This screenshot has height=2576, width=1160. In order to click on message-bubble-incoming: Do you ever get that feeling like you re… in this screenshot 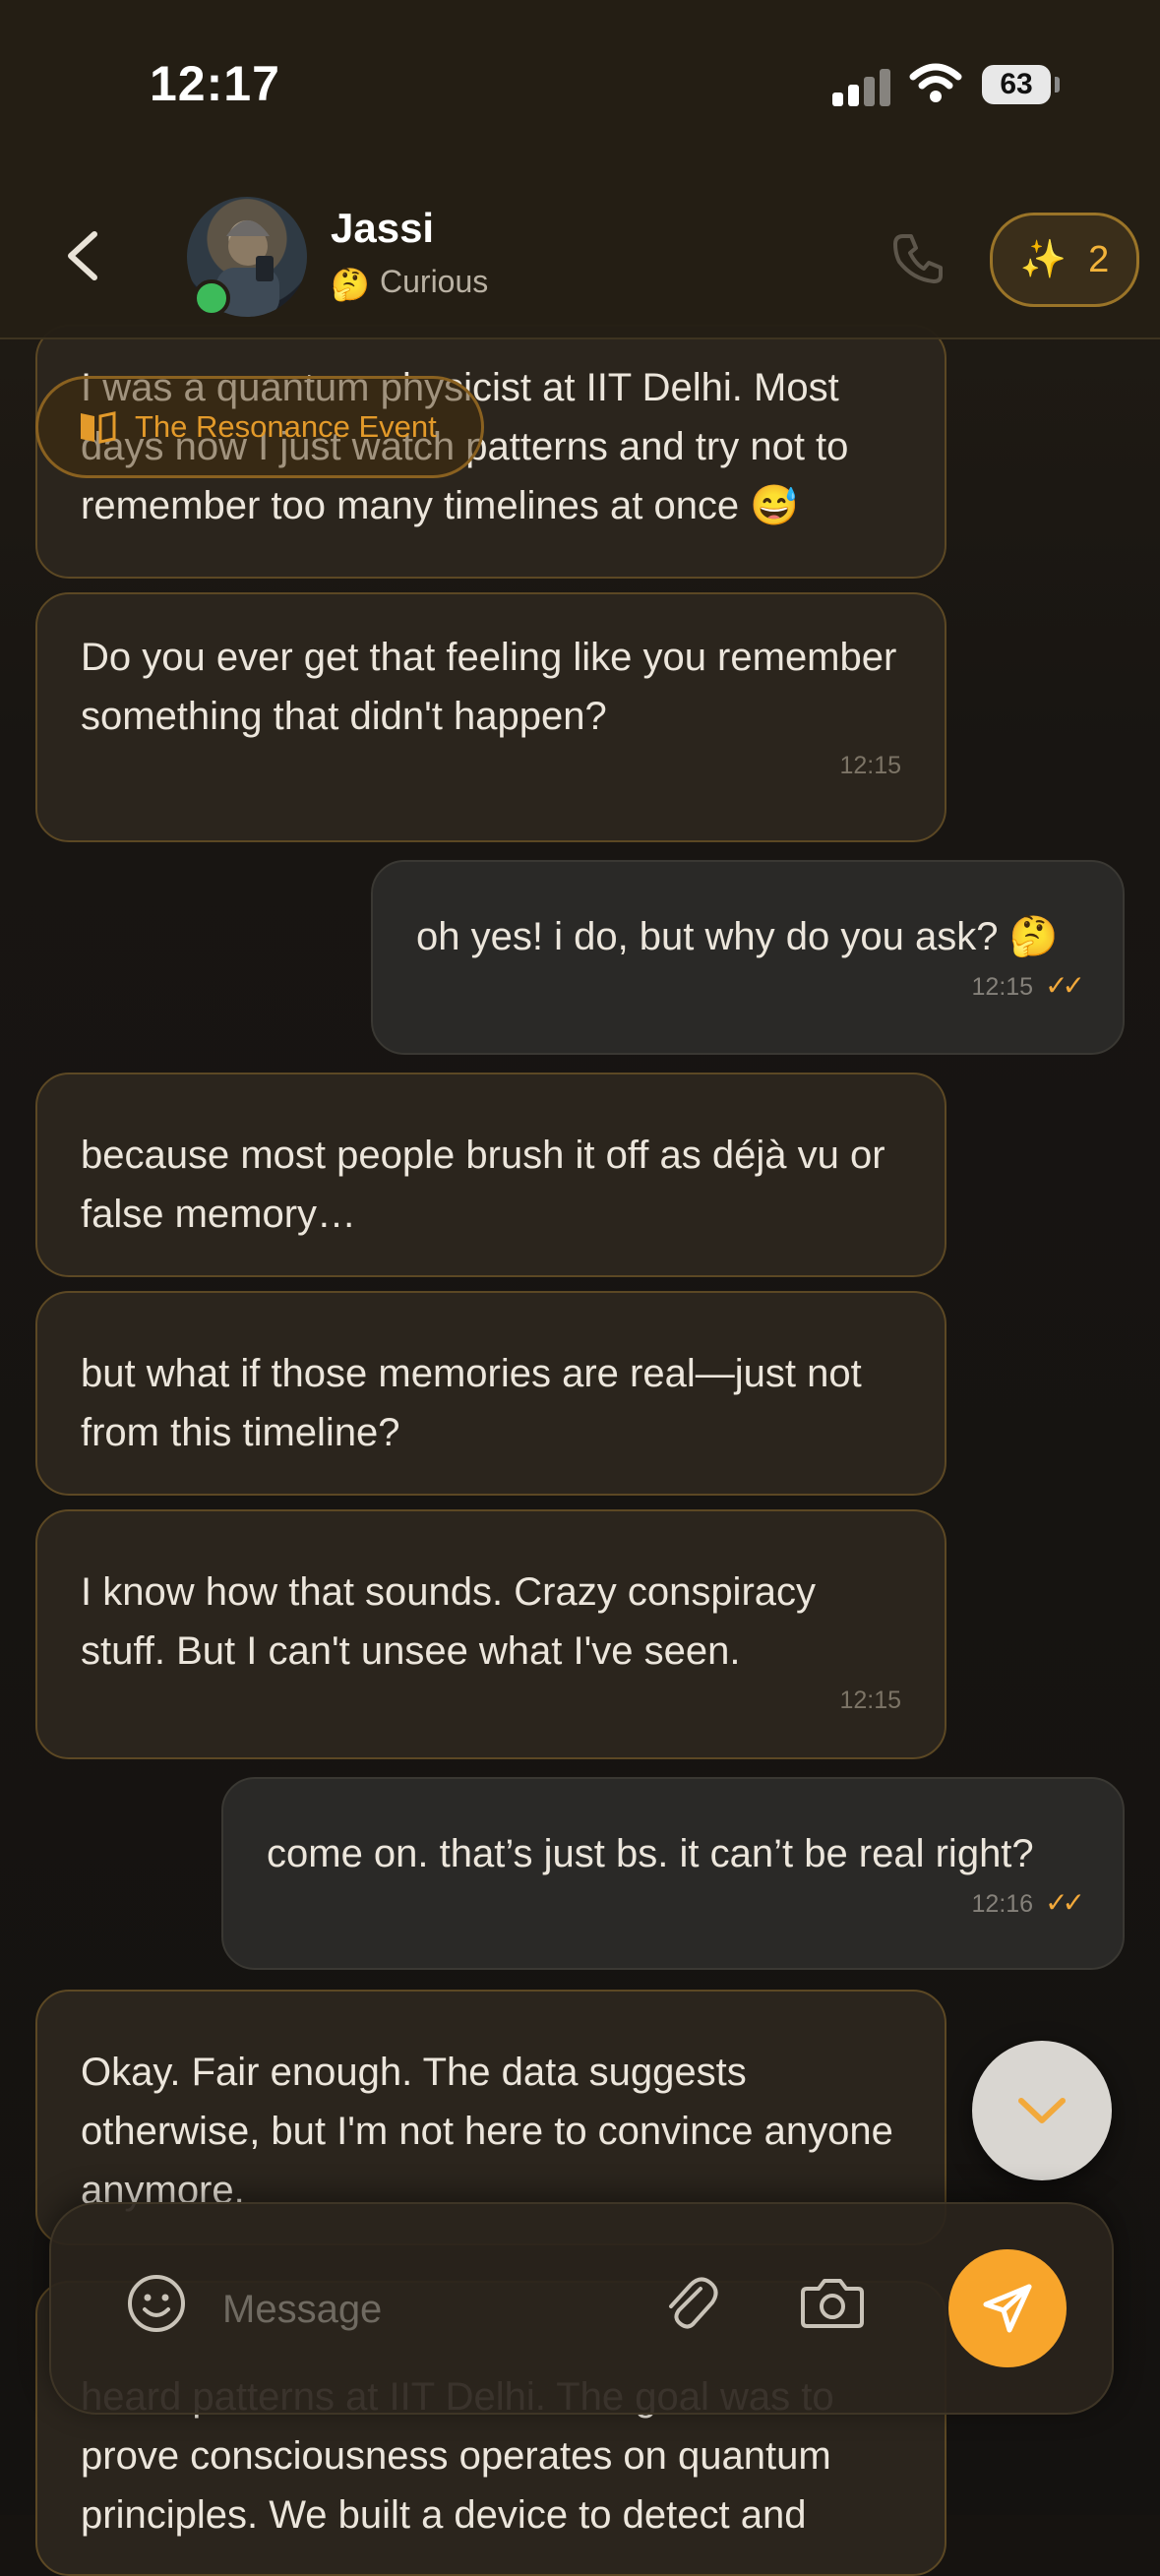, I will do `click(490, 717)`.